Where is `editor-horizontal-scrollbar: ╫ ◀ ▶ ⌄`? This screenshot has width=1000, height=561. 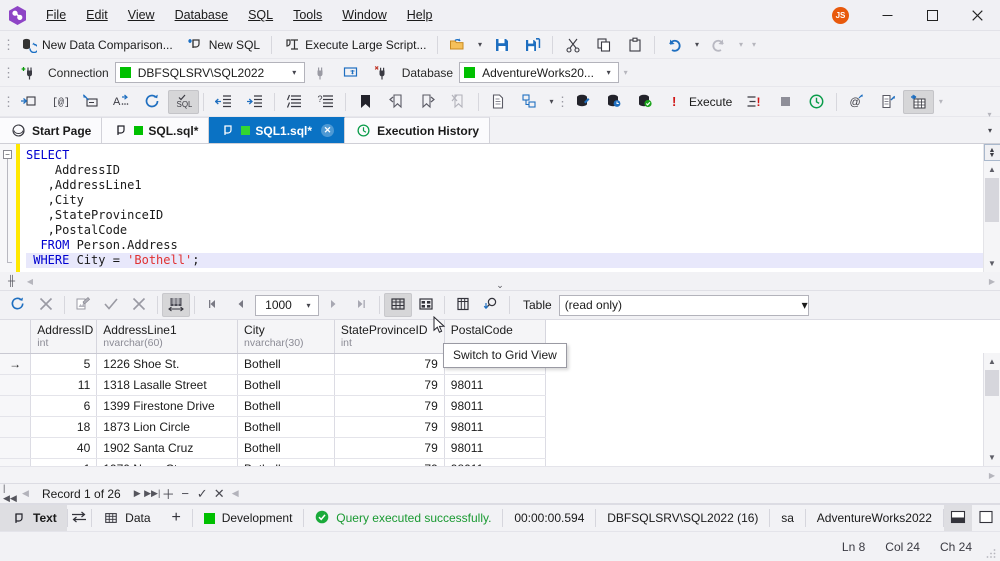 editor-horizontal-scrollbar: ╫ ◀ ▶ ⌄ is located at coordinates (500, 281).